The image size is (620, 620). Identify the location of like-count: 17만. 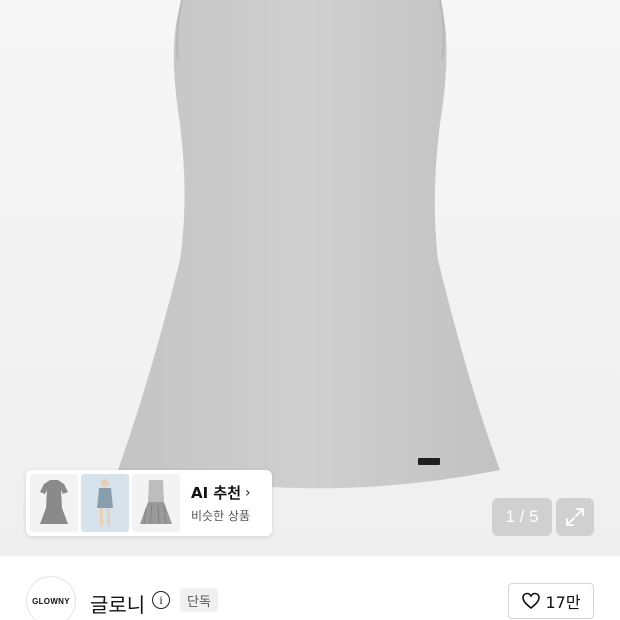
(563, 602).